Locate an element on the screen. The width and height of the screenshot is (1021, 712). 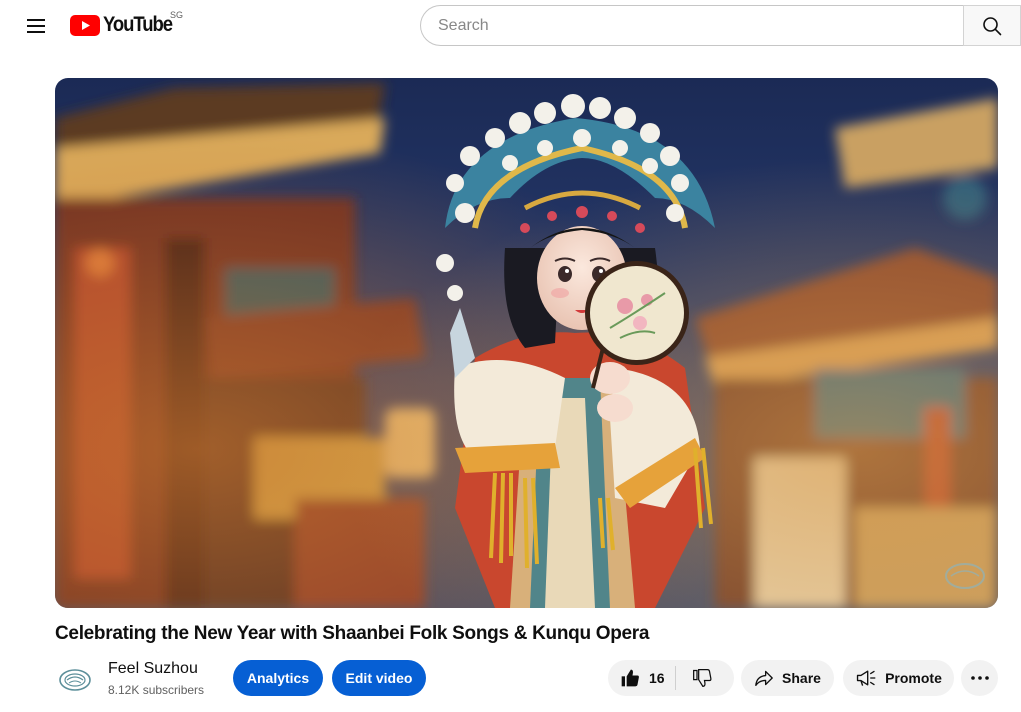
country-code: SG is located at coordinates (177, 15).